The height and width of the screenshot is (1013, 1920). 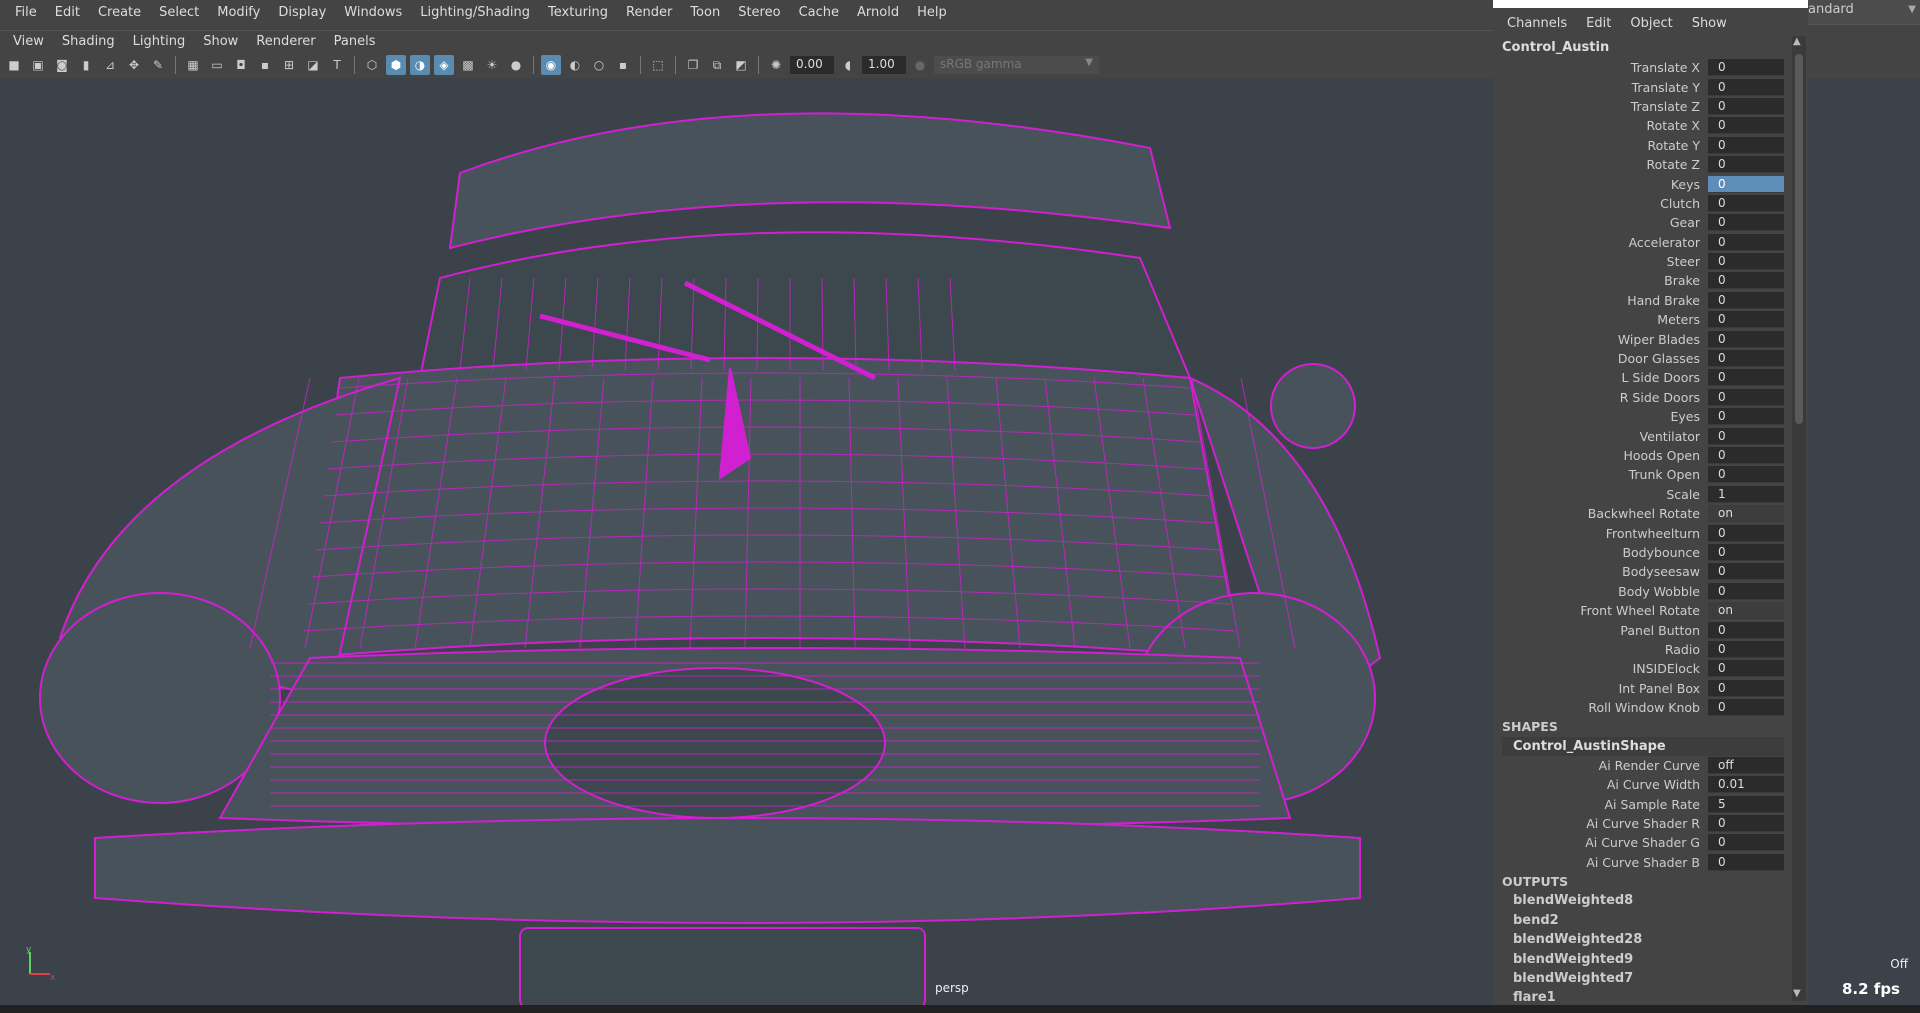 What do you see at coordinates (658, 65) in the screenshot?
I see `isolate-select-icon: ⬚` at bounding box center [658, 65].